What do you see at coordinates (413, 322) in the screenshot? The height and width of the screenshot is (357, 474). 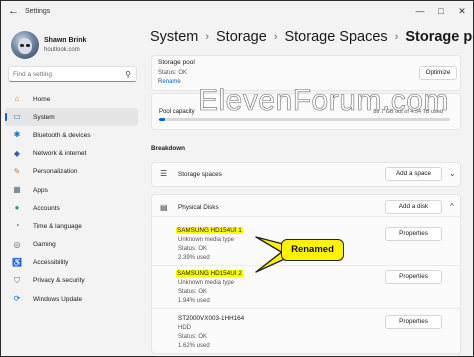 I see `disk-3-properties-button: Properties` at bounding box center [413, 322].